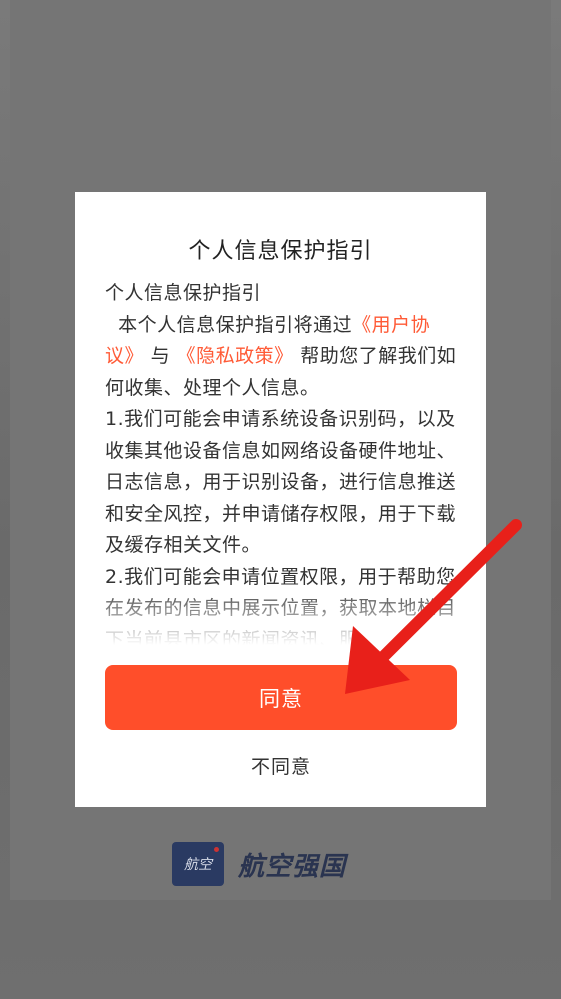 The image size is (561, 999). I want to click on brand-footer: 航空 航空强国, so click(259, 864).